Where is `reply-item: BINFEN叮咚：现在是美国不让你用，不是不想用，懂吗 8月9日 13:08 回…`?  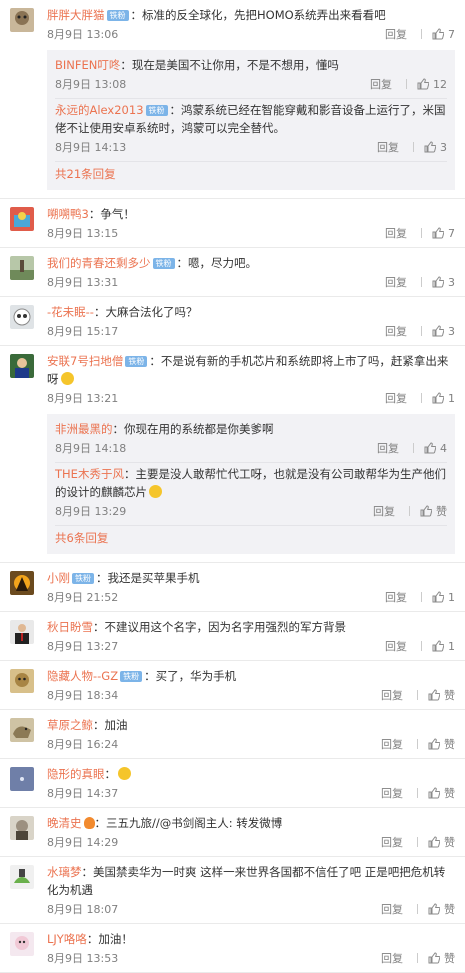 reply-item: BINFEN叮咚：现在是美国不让你用，不是不想用，懂吗 8月9日 13:08 回… is located at coordinates (251, 76).